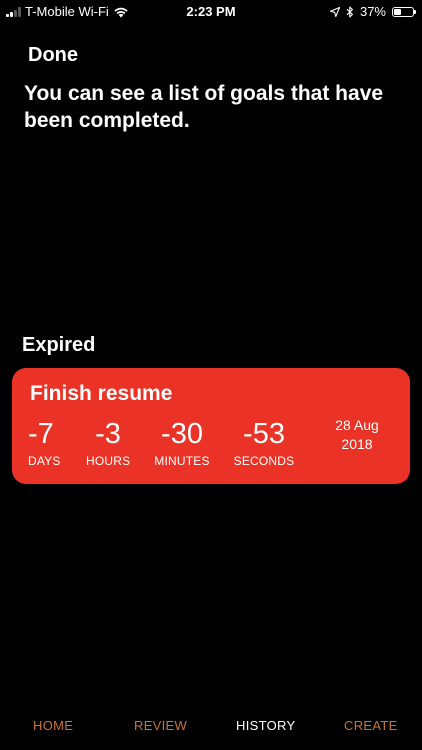 This screenshot has height=750, width=422. What do you see at coordinates (334, 11) in the screenshot?
I see `location-arrow-icon` at bounding box center [334, 11].